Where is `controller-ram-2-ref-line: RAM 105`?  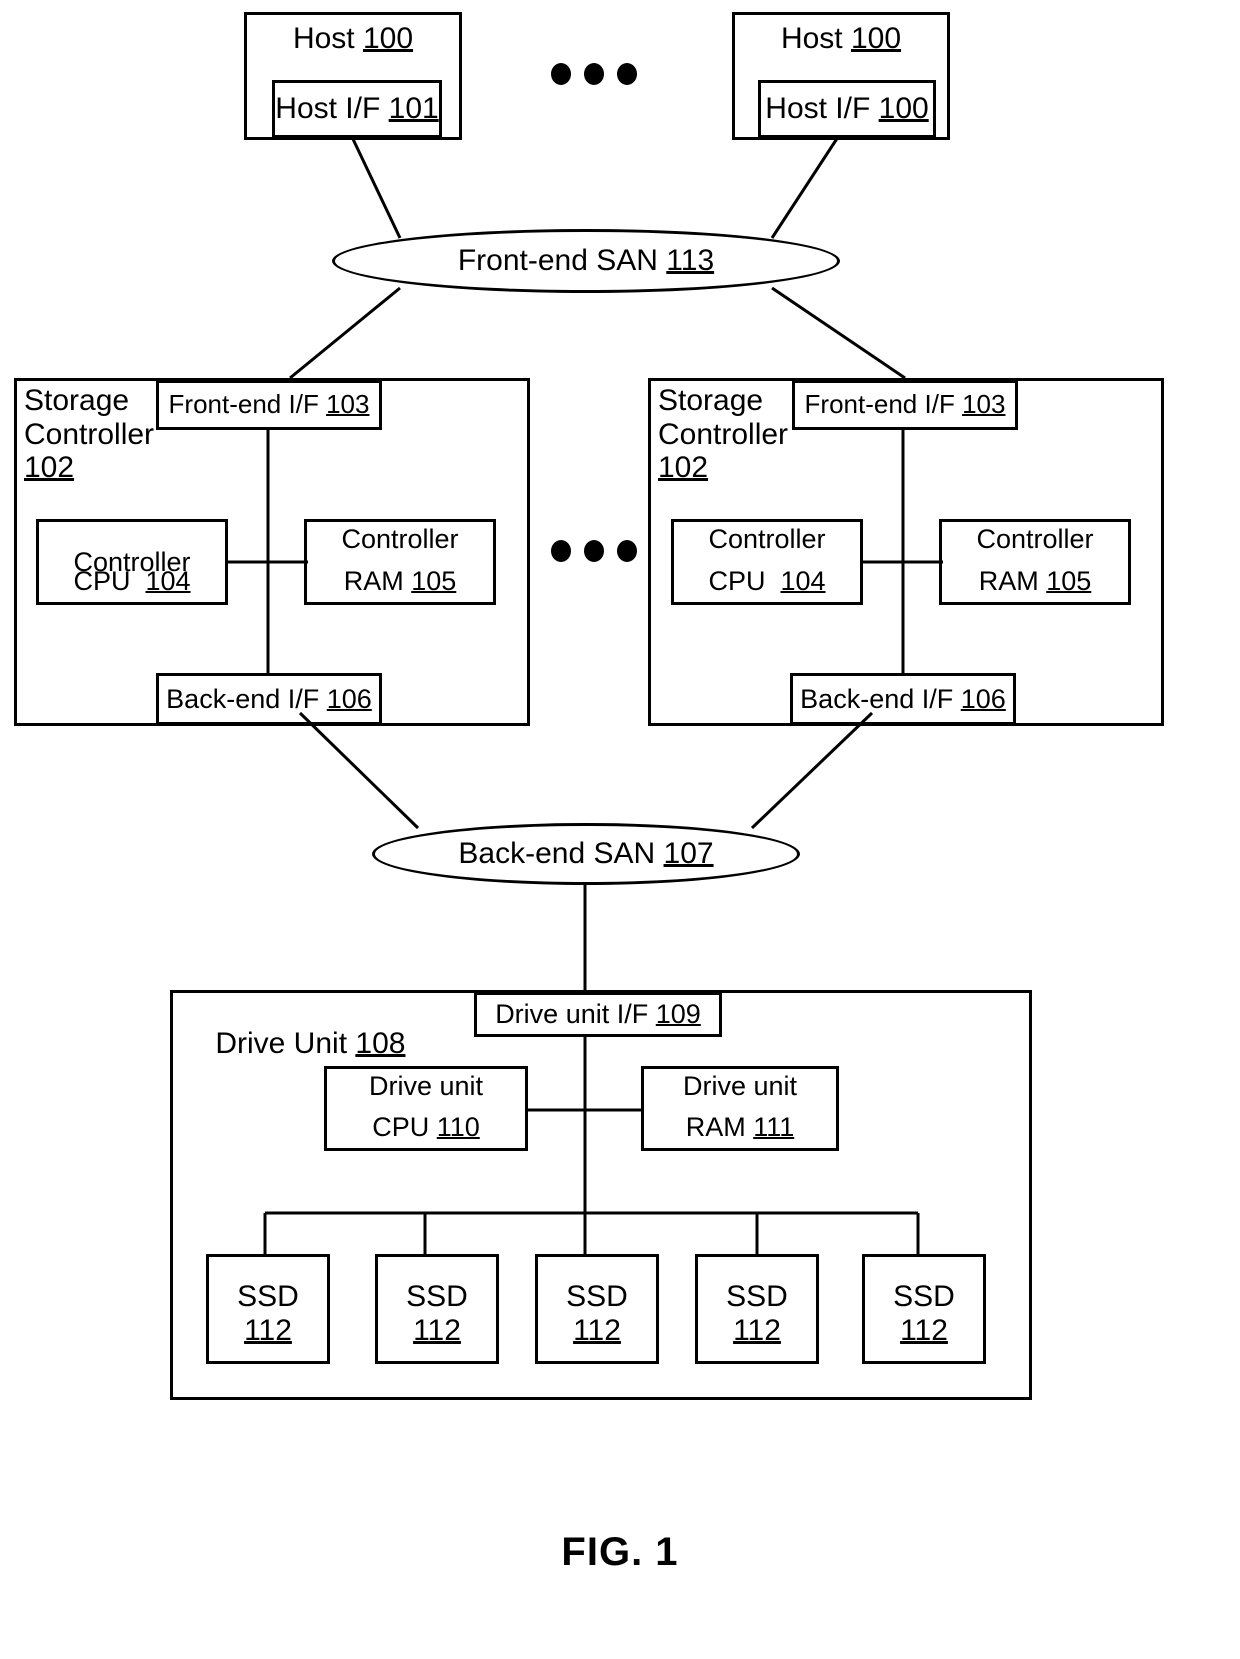
controller-ram-2-ref-line: RAM 105 is located at coordinates (1035, 581).